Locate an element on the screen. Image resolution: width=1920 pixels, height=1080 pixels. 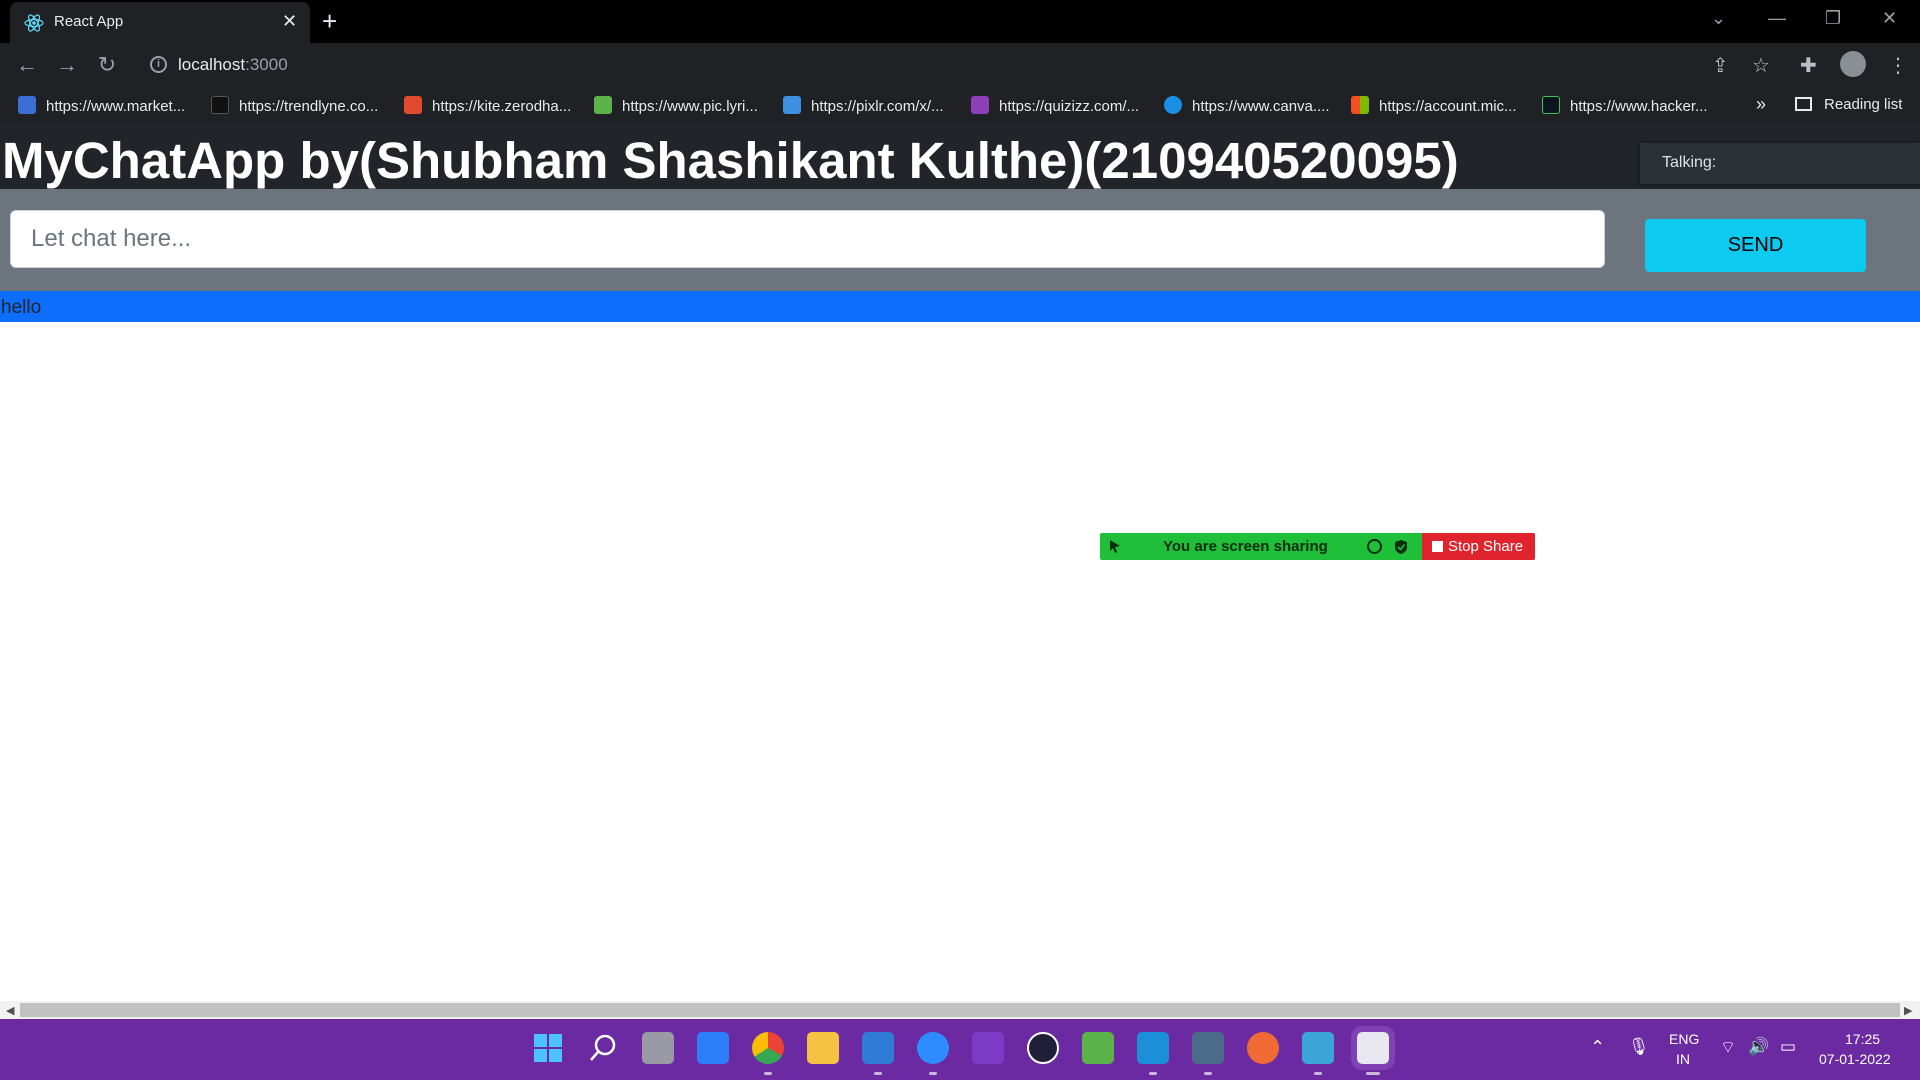
battery-icon: ▭ is located at coordinates (1788, 1047).